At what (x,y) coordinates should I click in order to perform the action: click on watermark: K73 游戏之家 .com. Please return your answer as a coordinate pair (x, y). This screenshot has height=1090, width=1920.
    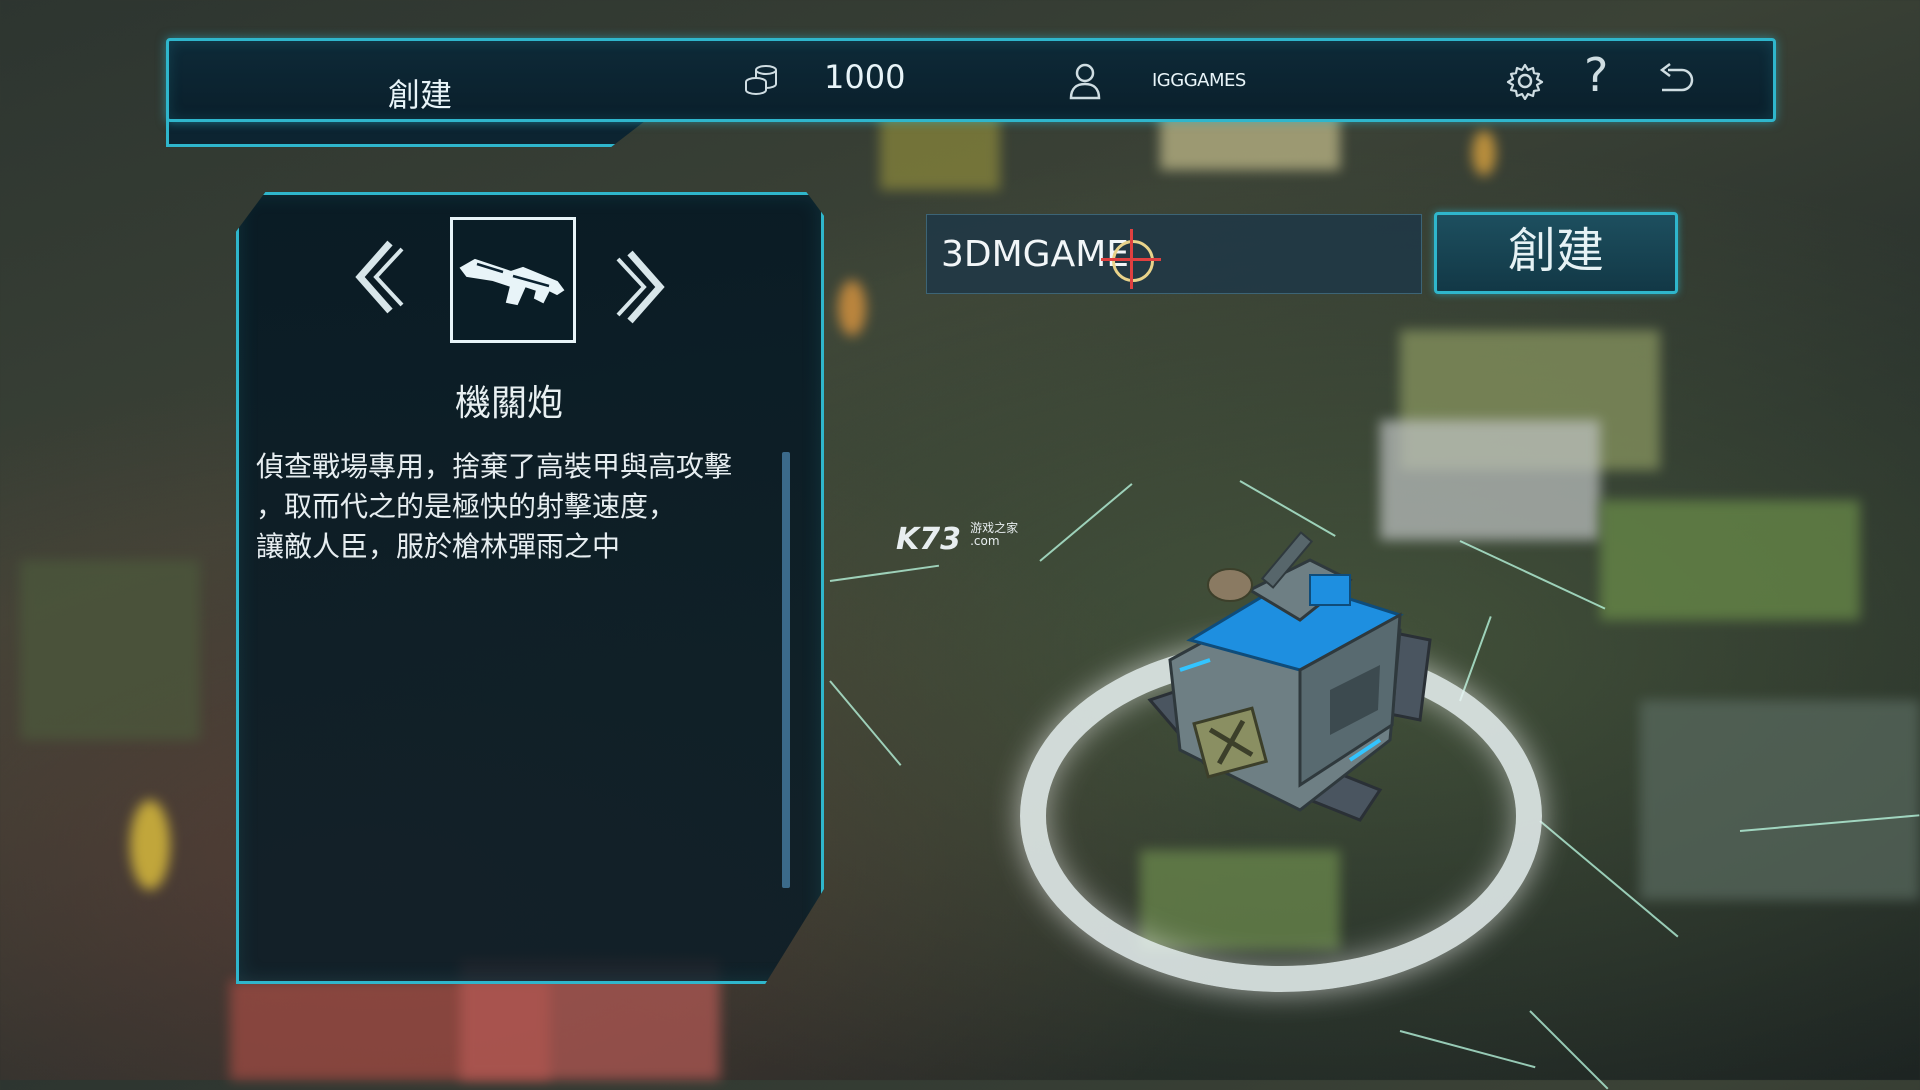
    Looking at the image, I should click on (957, 540).